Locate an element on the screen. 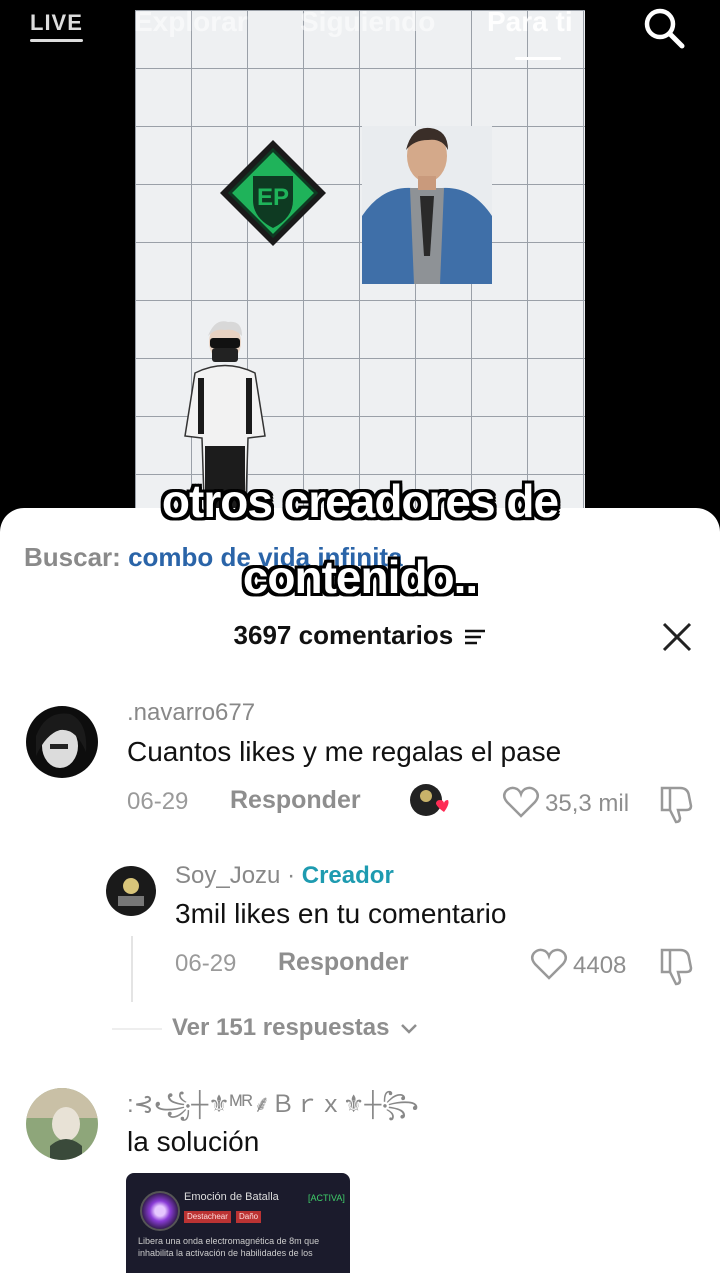  skill-icon is located at coordinates (160, 1211).